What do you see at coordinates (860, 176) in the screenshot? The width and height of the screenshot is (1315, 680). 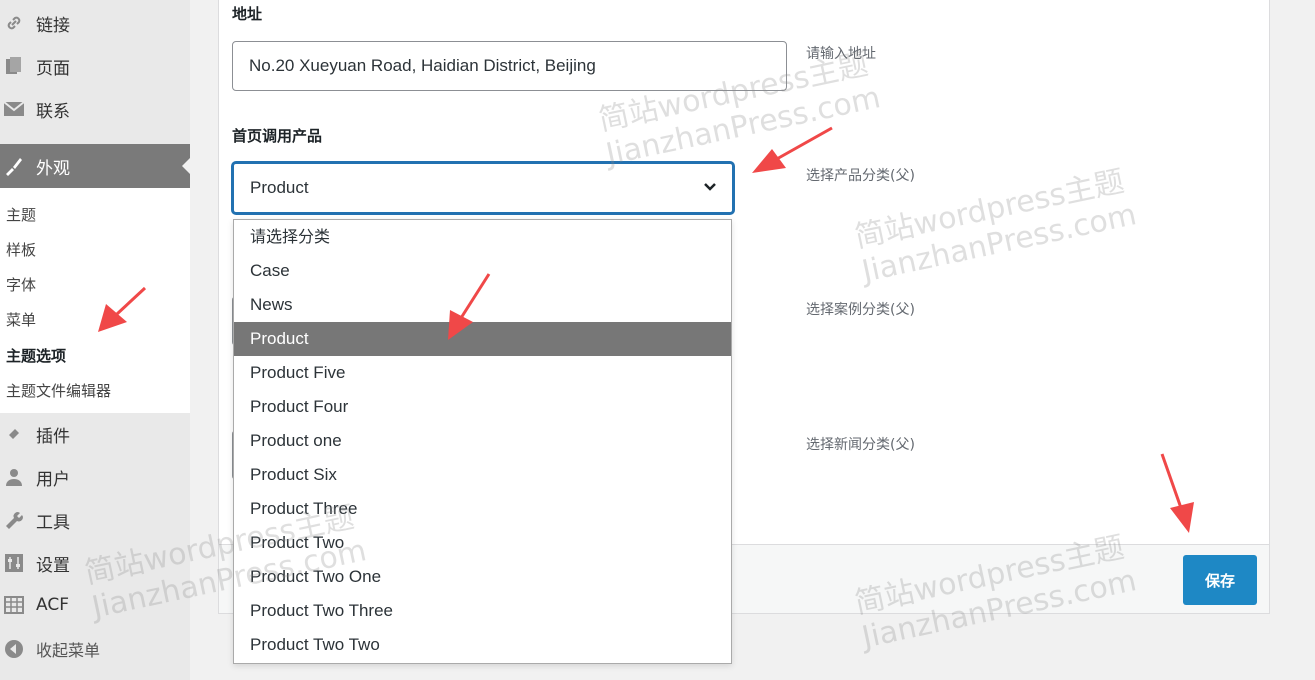 I see `product-hint: 选择产品分类(父)` at bounding box center [860, 176].